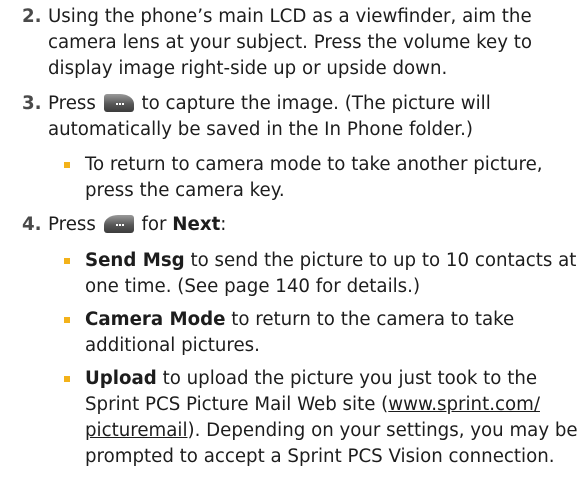 The width and height of the screenshot is (588, 499). I want to click on text-fragment: :, so click(223, 224).